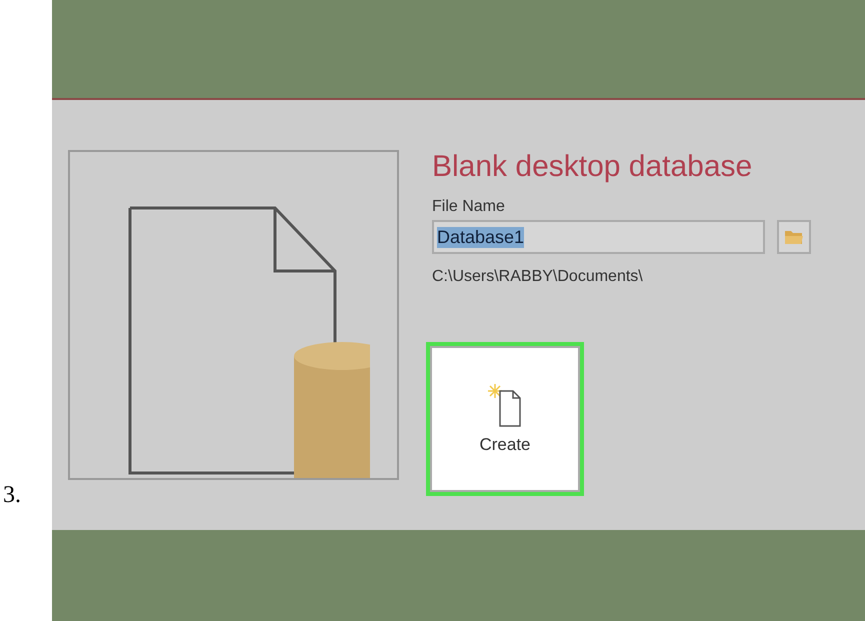 Image resolution: width=865 pixels, height=621 pixels. Describe the element at coordinates (598, 237) in the screenshot. I see `file-name-field: Database1` at that location.